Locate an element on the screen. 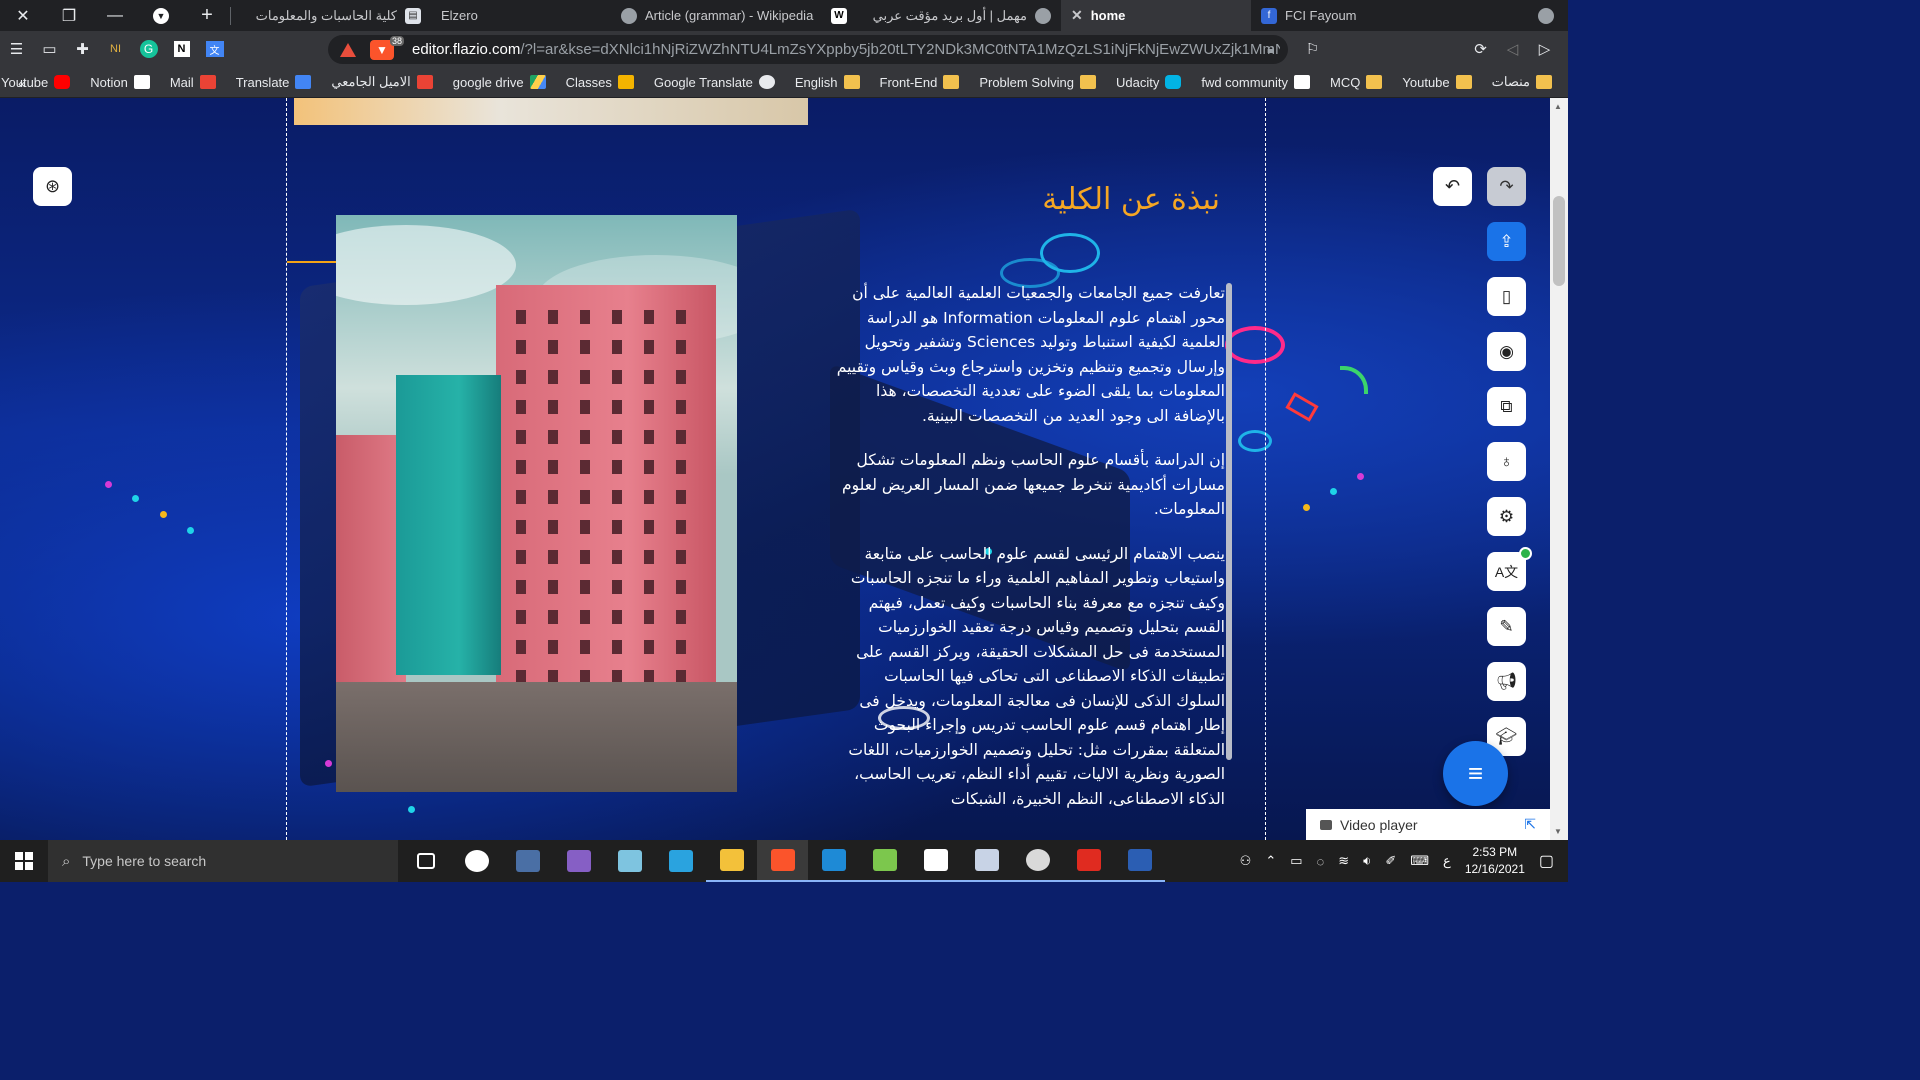 The height and width of the screenshot is (1080, 1920). scroll-up-arrow: ▲ is located at coordinates (1558, 106).